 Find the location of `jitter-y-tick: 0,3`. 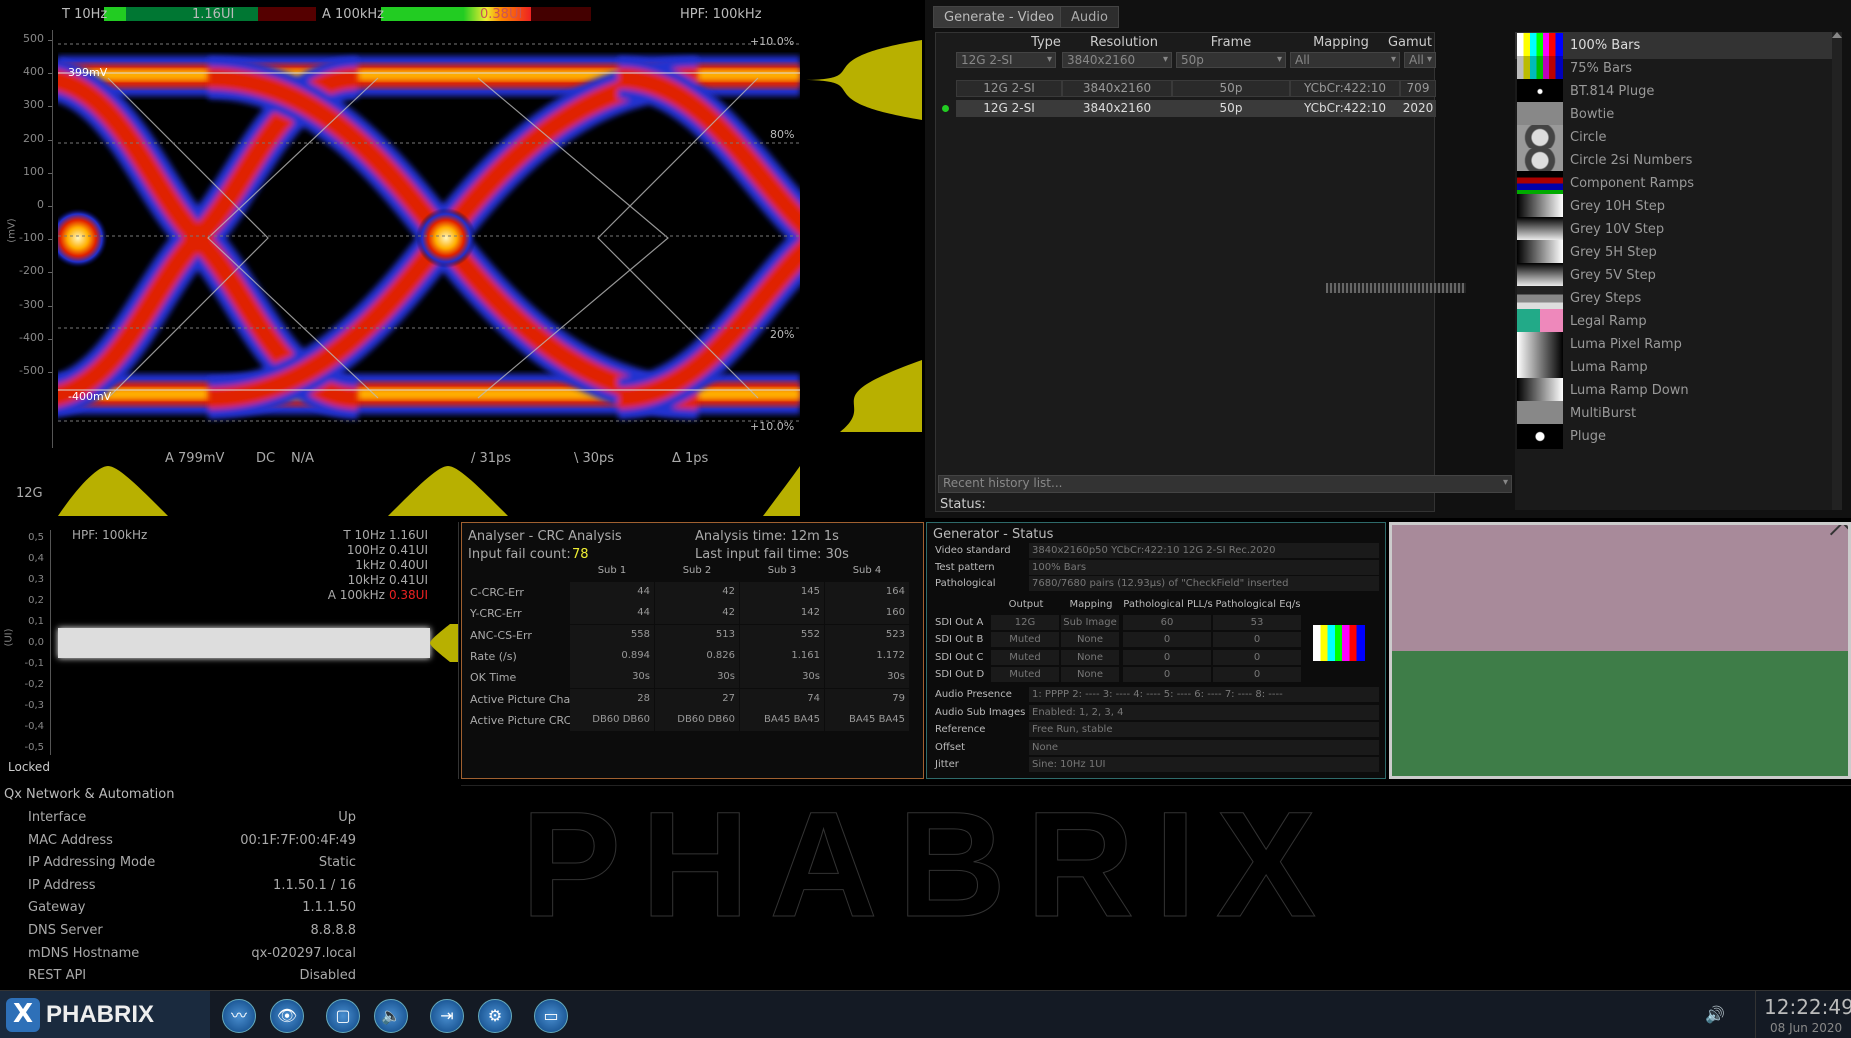

jitter-y-tick: 0,3 is located at coordinates (36, 579).